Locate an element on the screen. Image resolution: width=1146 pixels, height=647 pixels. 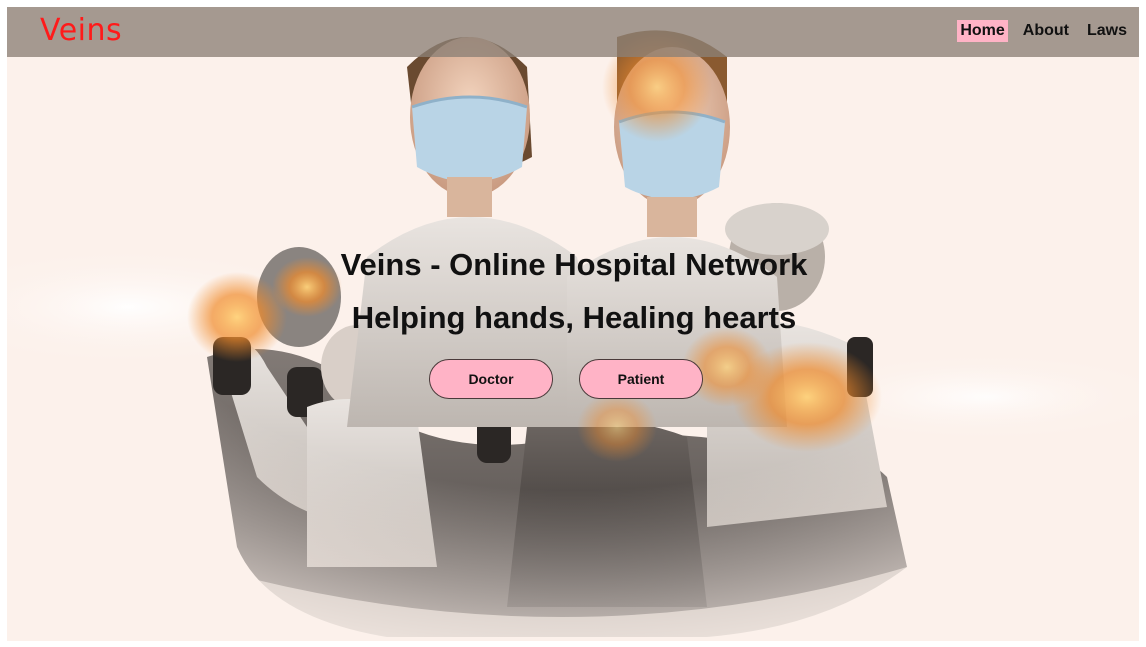
navbar: Veins Home About Laws is located at coordinates (573, 32).